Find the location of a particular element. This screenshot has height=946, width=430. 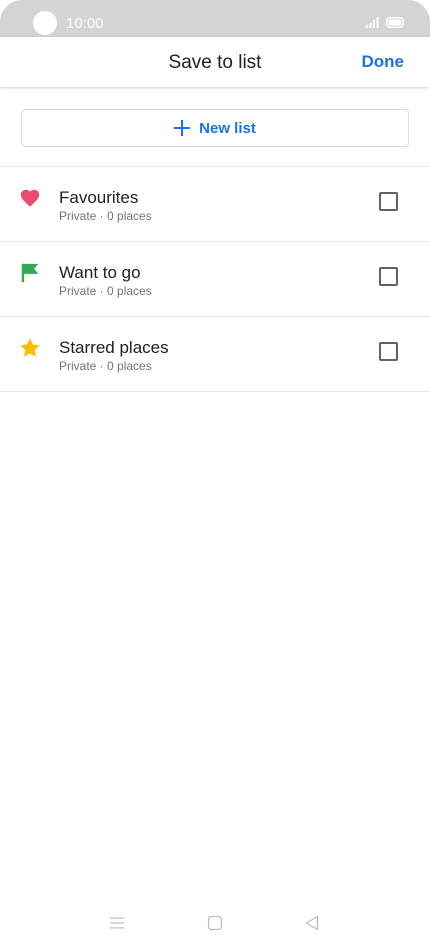

want-to-go-checkbox is located at coordinates (388, 276).